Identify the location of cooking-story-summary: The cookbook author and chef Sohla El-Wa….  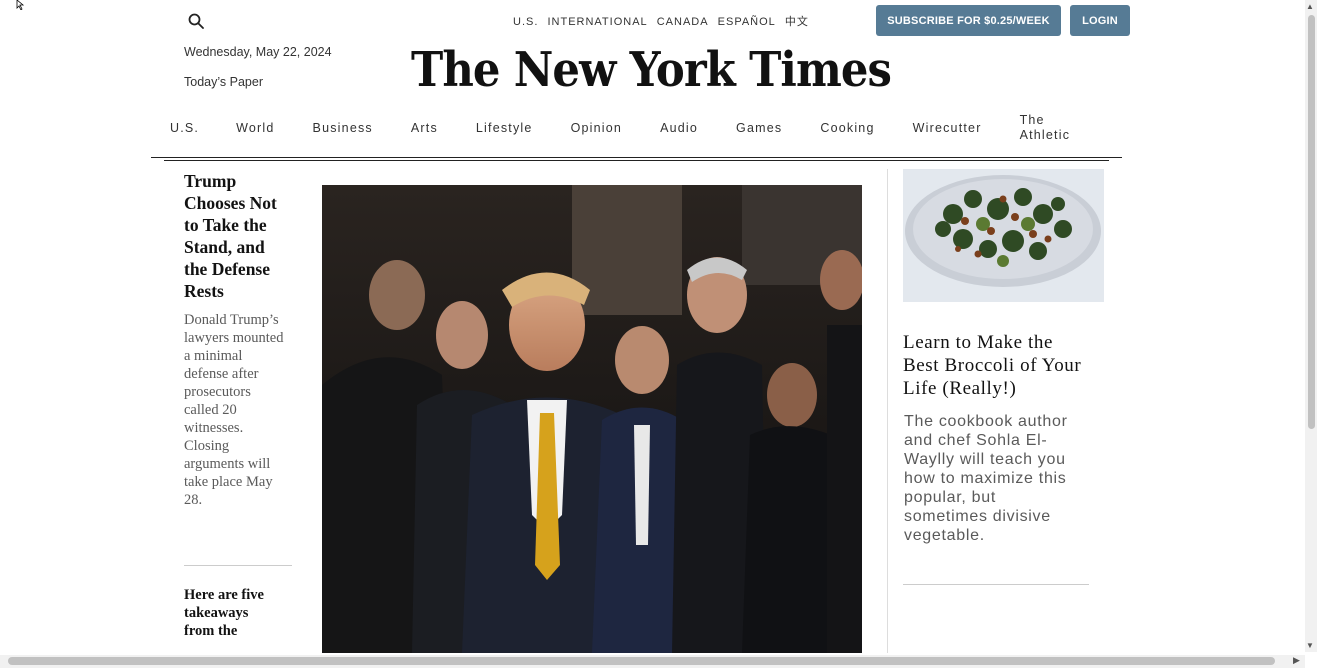
(986, 478).